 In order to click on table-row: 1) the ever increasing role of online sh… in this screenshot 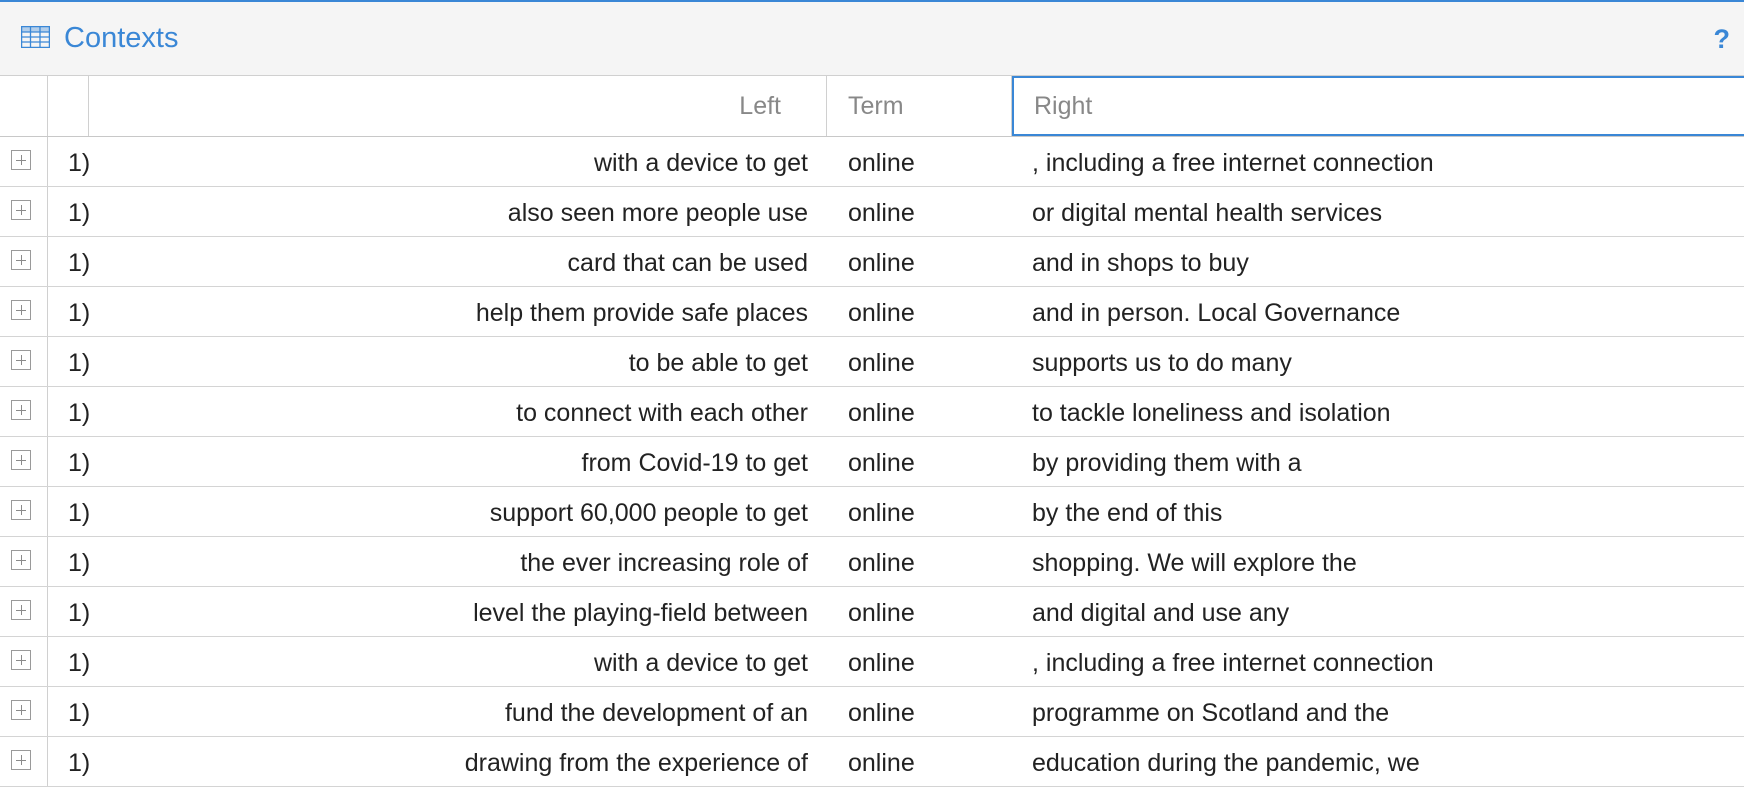, I will do `click(872, 562)`.